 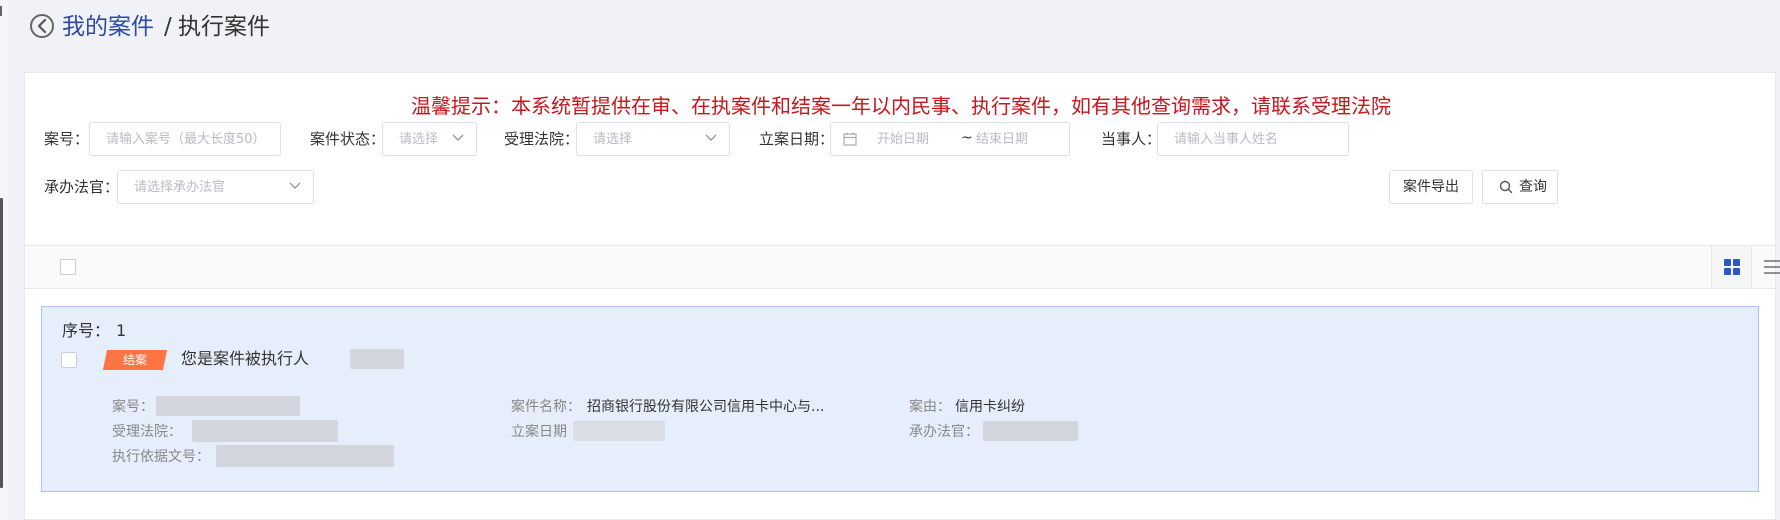 I want to click on edge-scroll-mark, so click(x=1, y=343).